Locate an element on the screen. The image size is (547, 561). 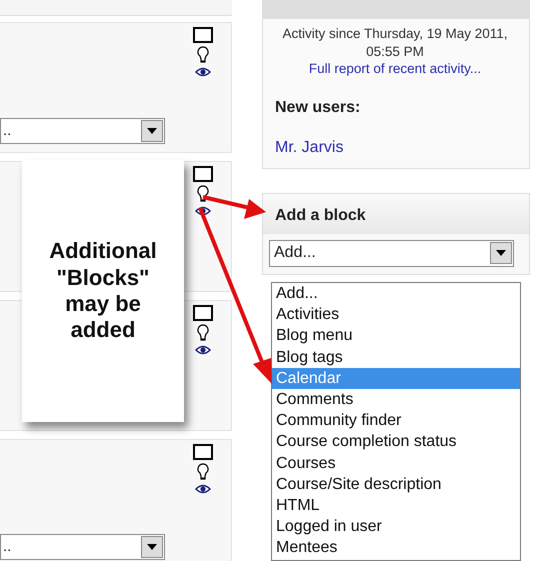
dropdown-option: Comments is located at coordinates (396, 399).